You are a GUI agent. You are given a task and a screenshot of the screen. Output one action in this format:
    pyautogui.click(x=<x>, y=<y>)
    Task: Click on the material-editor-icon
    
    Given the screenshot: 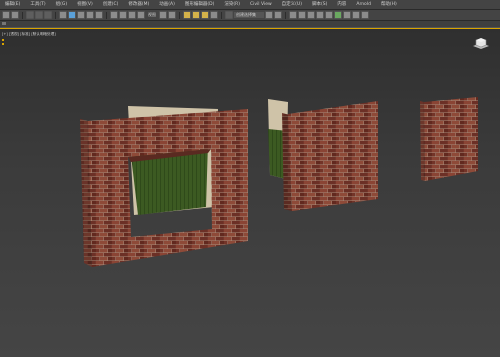 What is the action you would take?
    pyautogui.click(x=338, y=15)
    